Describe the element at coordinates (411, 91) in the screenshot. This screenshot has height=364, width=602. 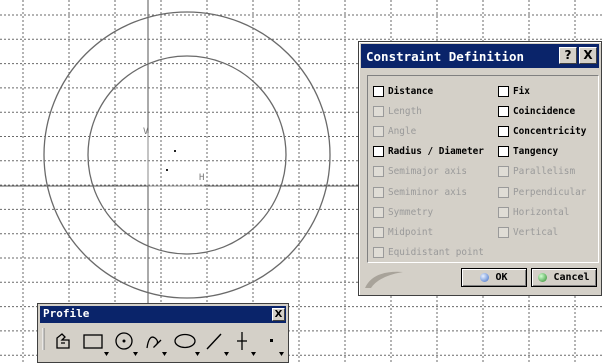
I see `option-label: Distance` at that location.